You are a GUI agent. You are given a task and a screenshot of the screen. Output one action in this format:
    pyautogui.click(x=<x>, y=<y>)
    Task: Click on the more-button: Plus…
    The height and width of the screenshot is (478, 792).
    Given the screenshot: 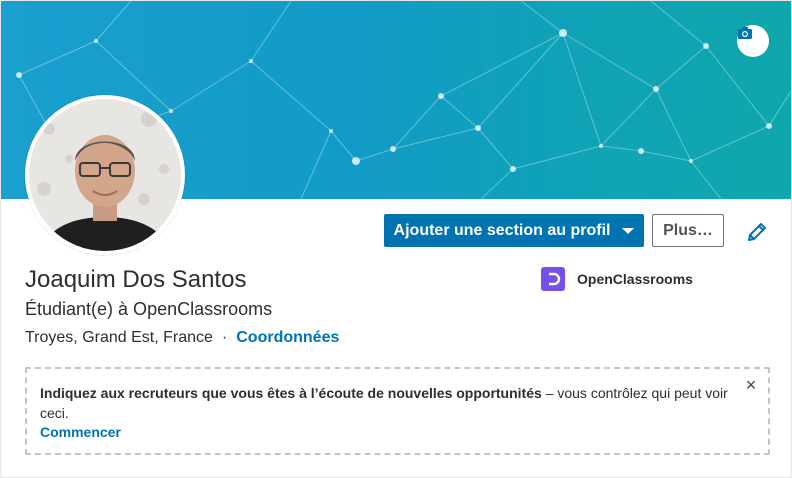 What is the action you would take?
    pyautogui.click(x=688, y=230)
    